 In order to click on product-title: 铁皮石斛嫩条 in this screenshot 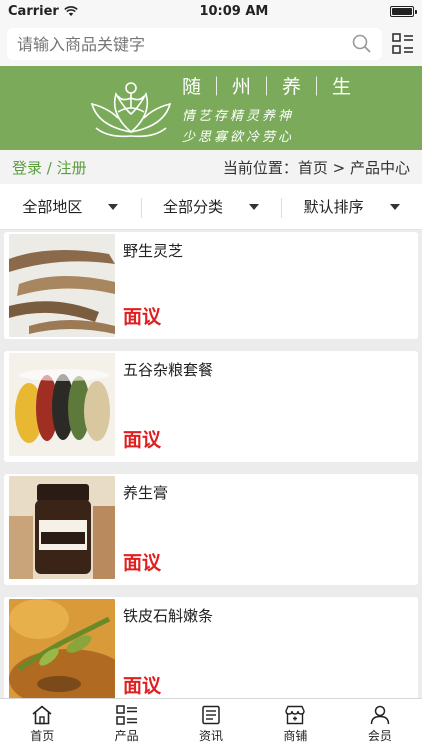, I will do `click(264, 615)`.